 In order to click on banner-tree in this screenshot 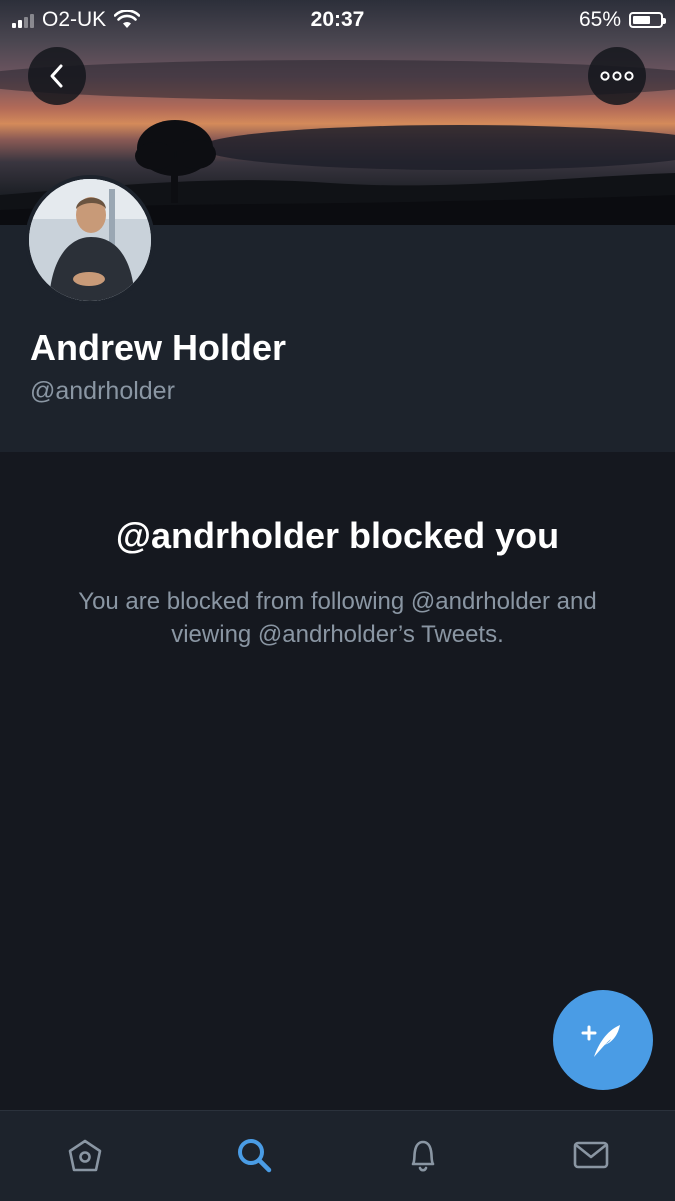, I will do `click(175, 161)`.